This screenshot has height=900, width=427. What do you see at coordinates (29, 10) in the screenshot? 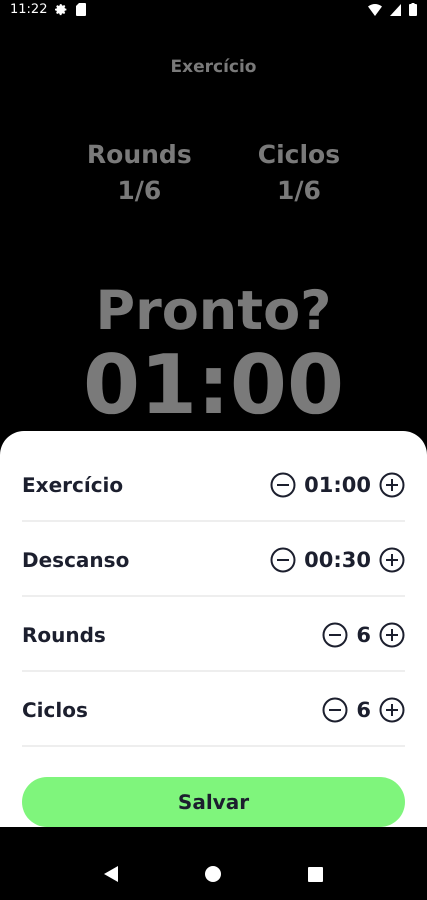
I see `status-time: 11:22` at bounding box center [29, 10].